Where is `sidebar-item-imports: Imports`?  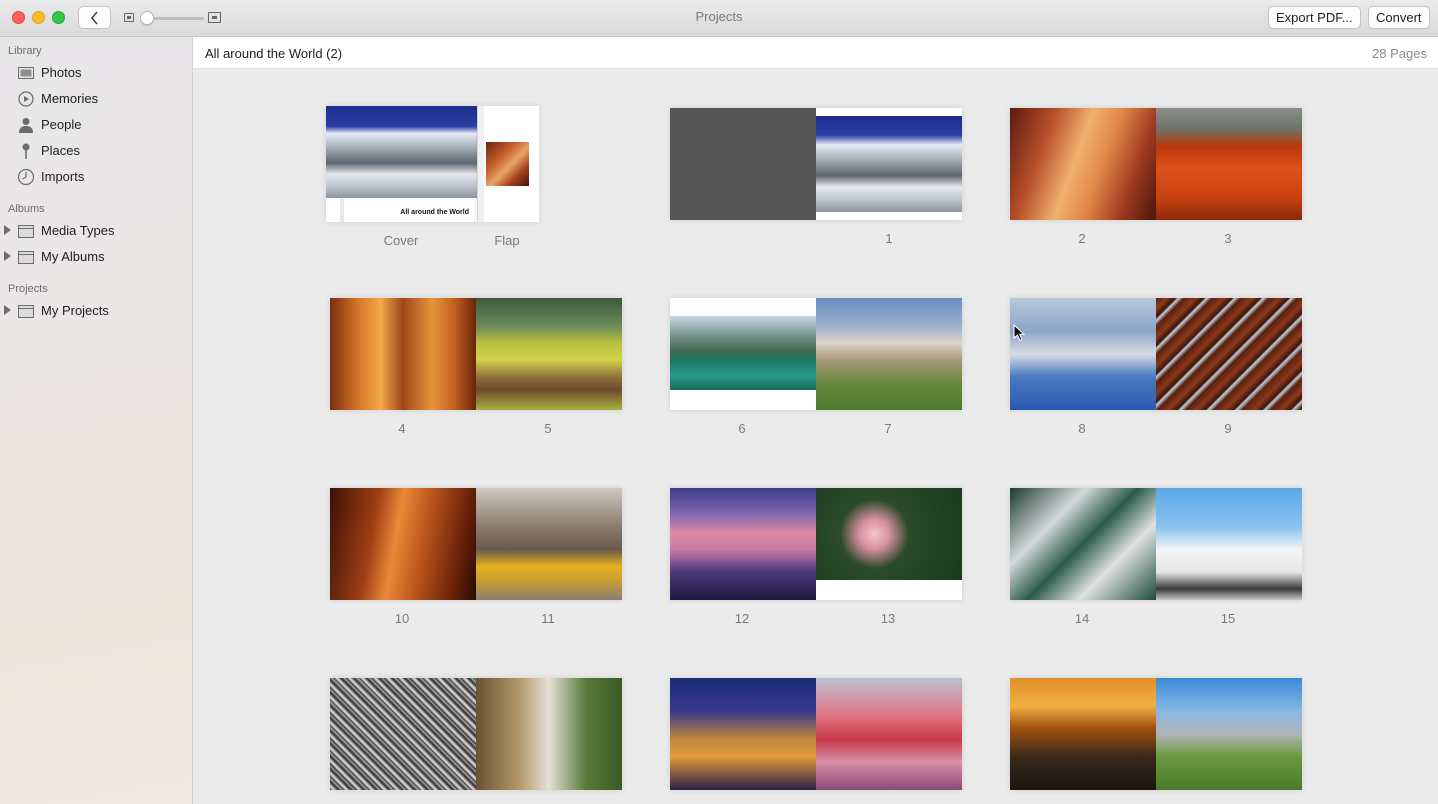 sidebar-item-imports: Imports is located at coordinates (96, 177).